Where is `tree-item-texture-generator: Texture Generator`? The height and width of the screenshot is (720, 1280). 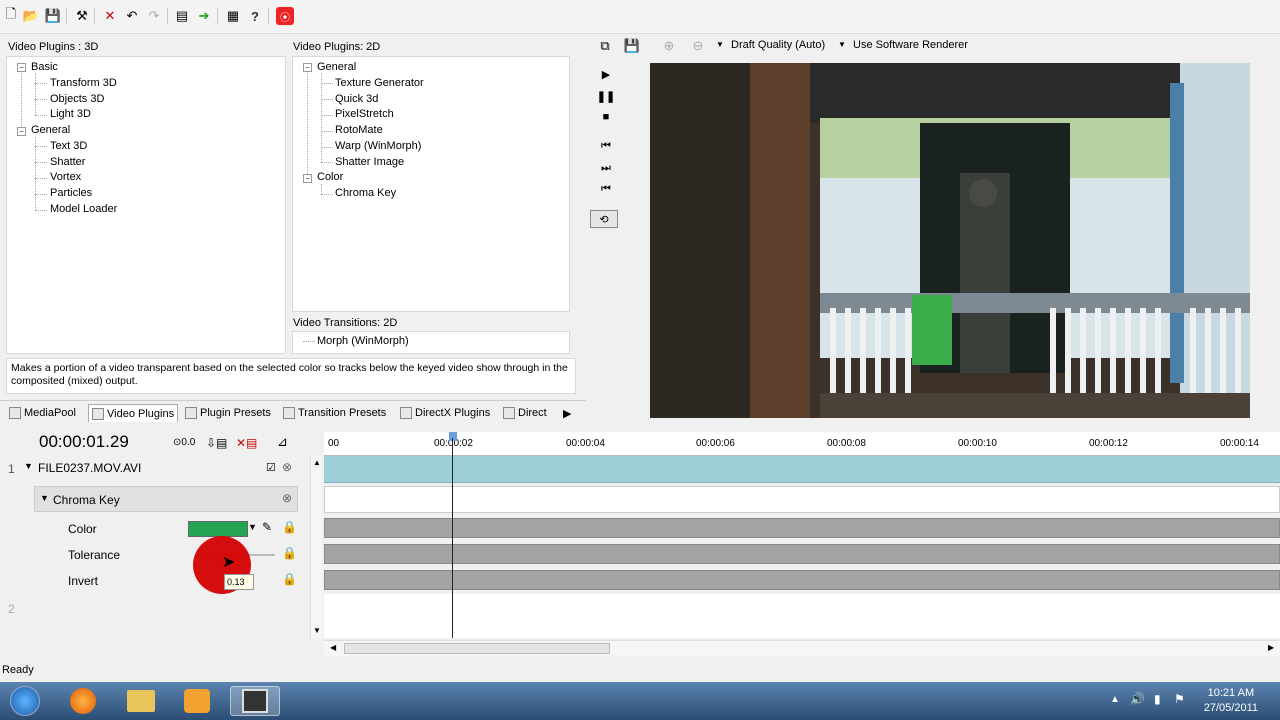 tree-item-texture-generator: Texture Generator is located at coordinates (379, 83).